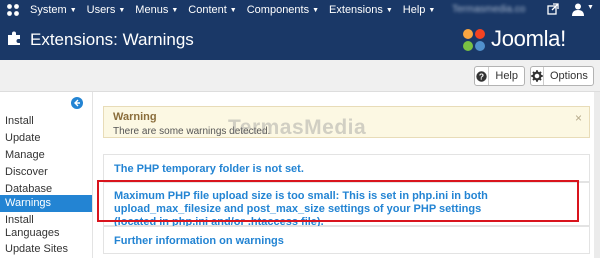 This screenshot has height=258, width=600. Describe the element at coordinates (338, 201) in the screenshot. I see `highlight-box` at that location.